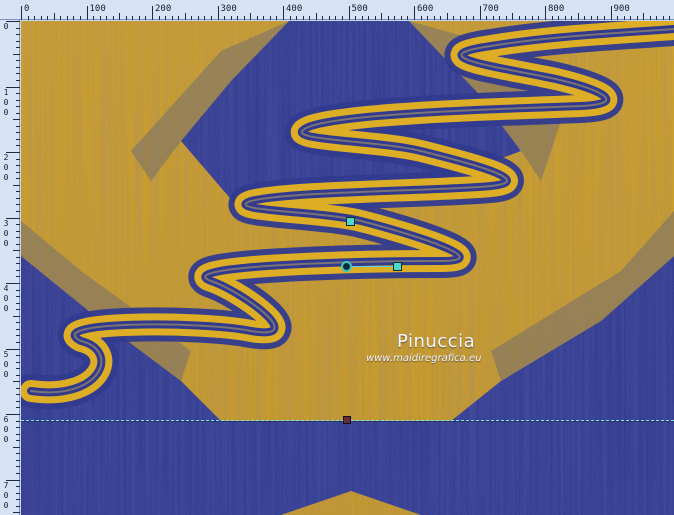 Image resolution: width=674 pixels, height=515 pixels. Describe the element at coordinates (294, 9) in the screenshot. I see `ruler-label: 400` at that location.